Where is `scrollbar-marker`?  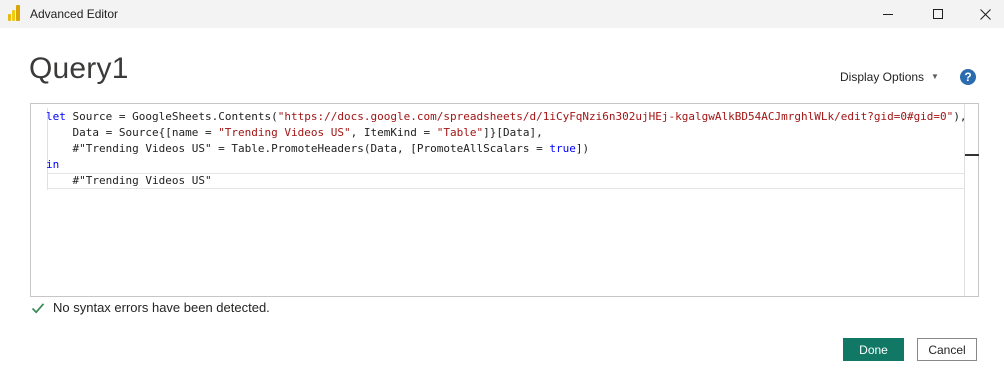 scrollbar-marker is located at coordinates (972, 155).